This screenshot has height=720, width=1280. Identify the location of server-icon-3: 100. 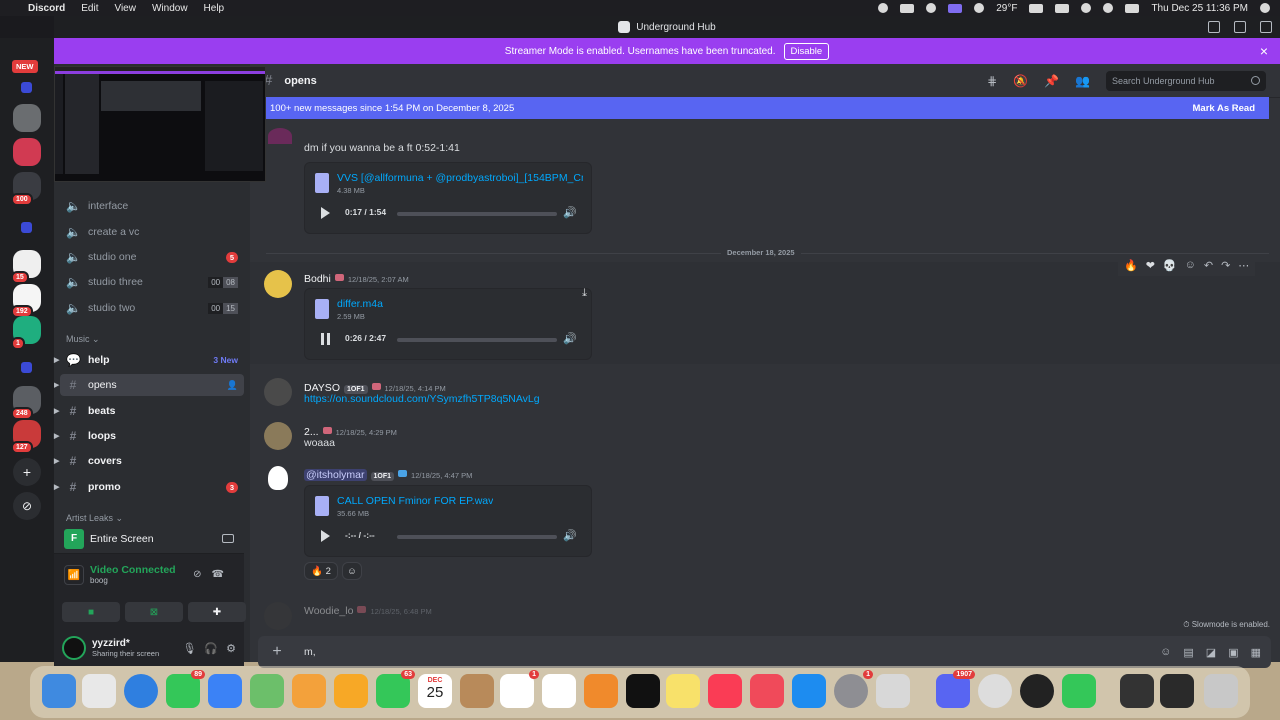
(26, 189).